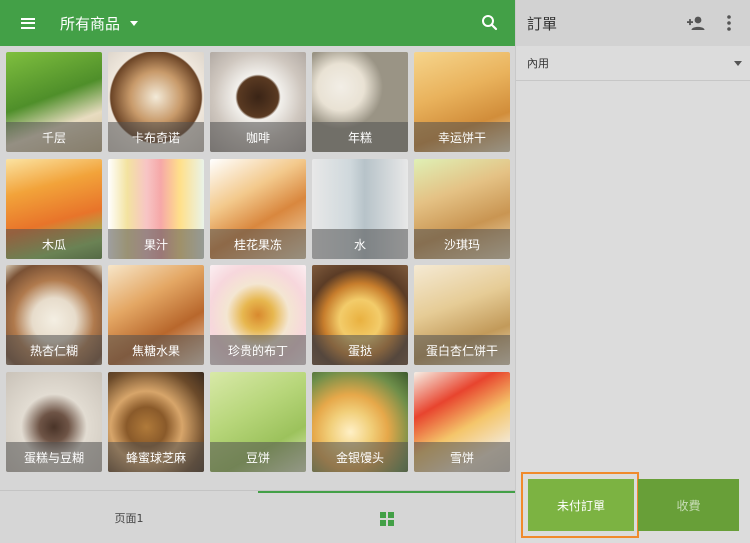  I want to click on add-customer-button, so click(696, 23).